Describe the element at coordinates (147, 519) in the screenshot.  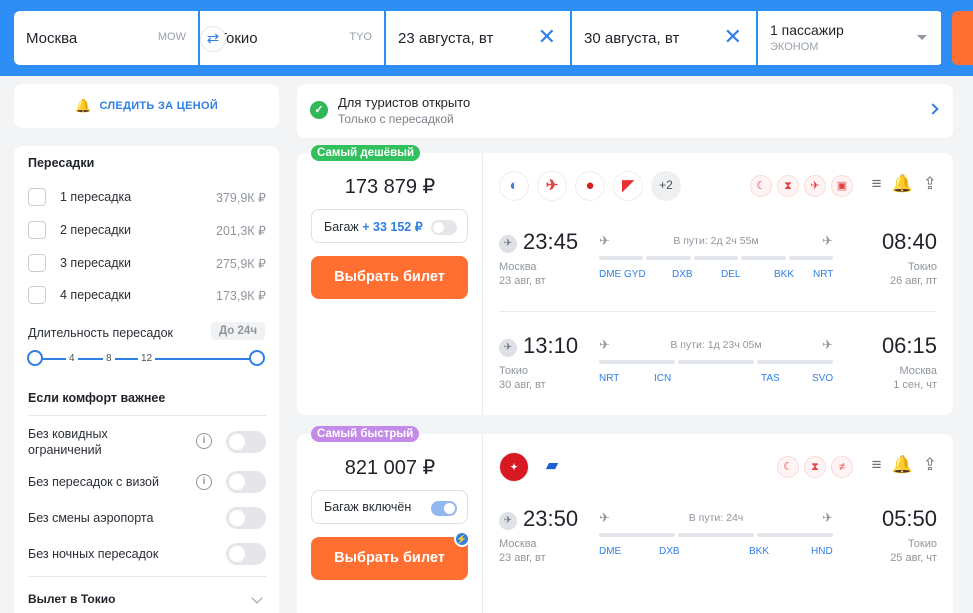
I see `comfort-option-airport: Без смены аэропорта` at that location.